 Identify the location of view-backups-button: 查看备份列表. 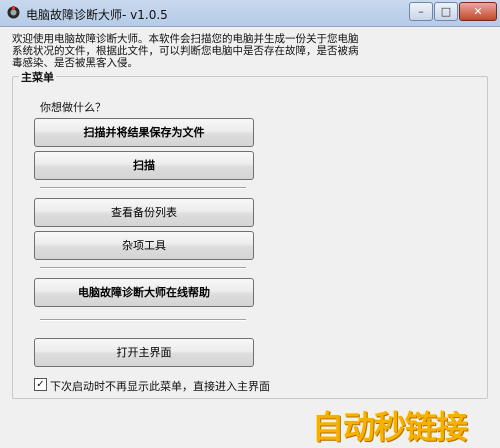
(144, 212).